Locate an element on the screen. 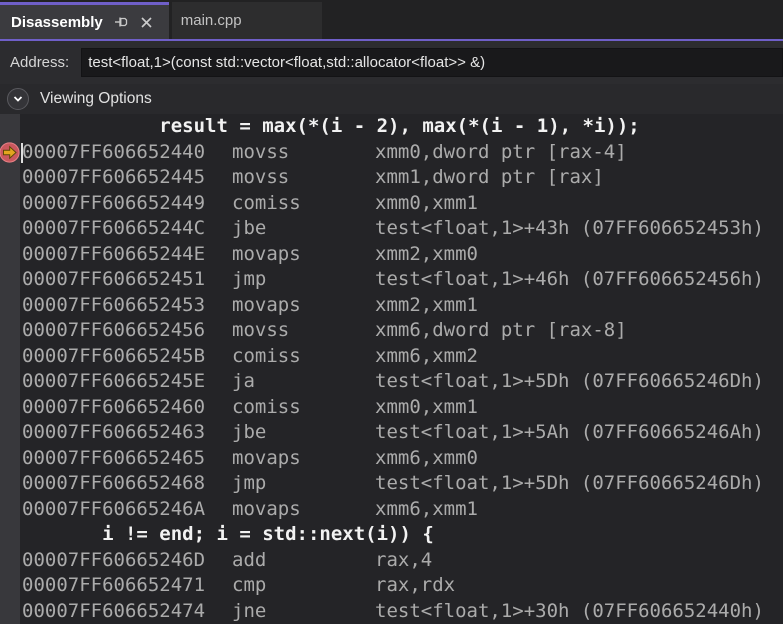 The height and width of the screenshot is (624, 783). instruction-address: 00007FF60665246A is located at coordinates (114, 508).